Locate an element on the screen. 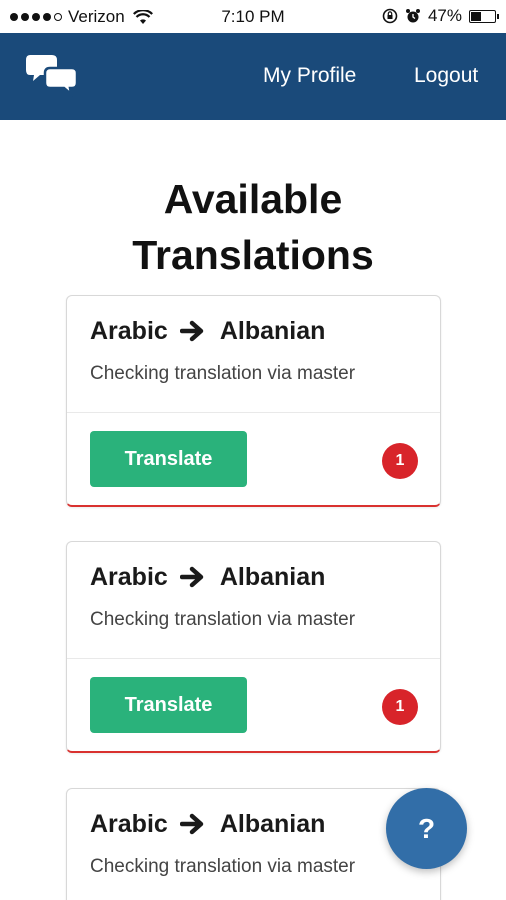 The width and height of the screenshot is (506, 900). status-right: 47% is located at coordinates (440, 16).